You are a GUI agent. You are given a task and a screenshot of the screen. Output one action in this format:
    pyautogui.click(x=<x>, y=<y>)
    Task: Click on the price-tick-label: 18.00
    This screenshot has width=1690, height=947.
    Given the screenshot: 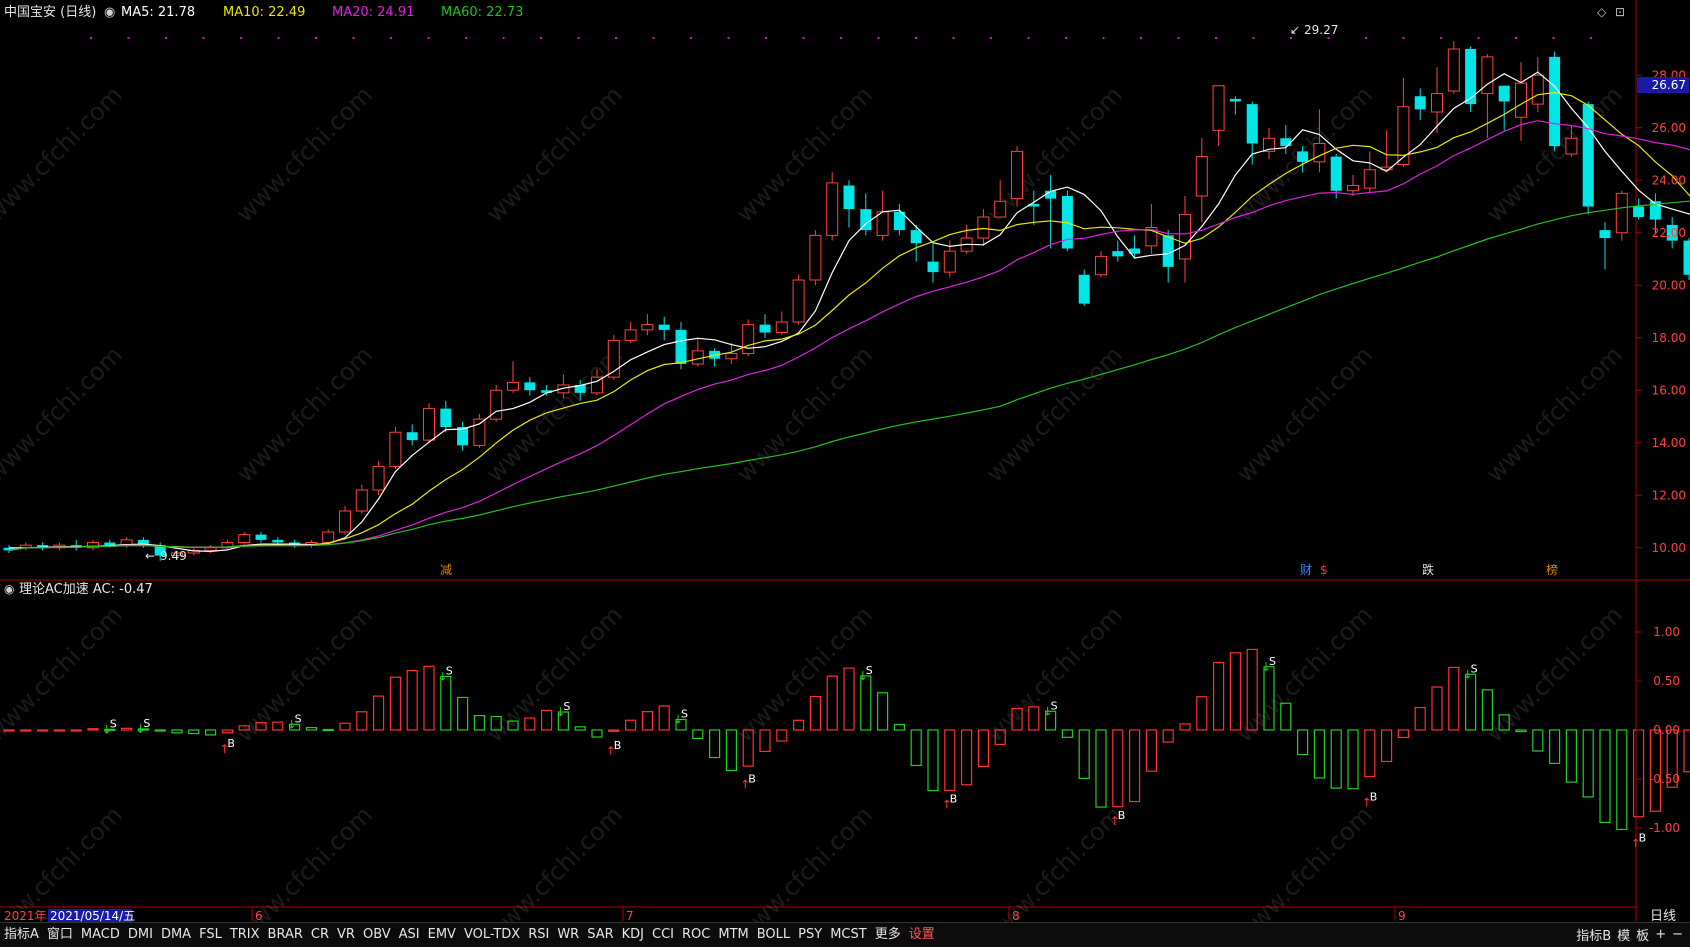 What is the action you would take?
    pyautogui.click(x=1669, y=338)
    